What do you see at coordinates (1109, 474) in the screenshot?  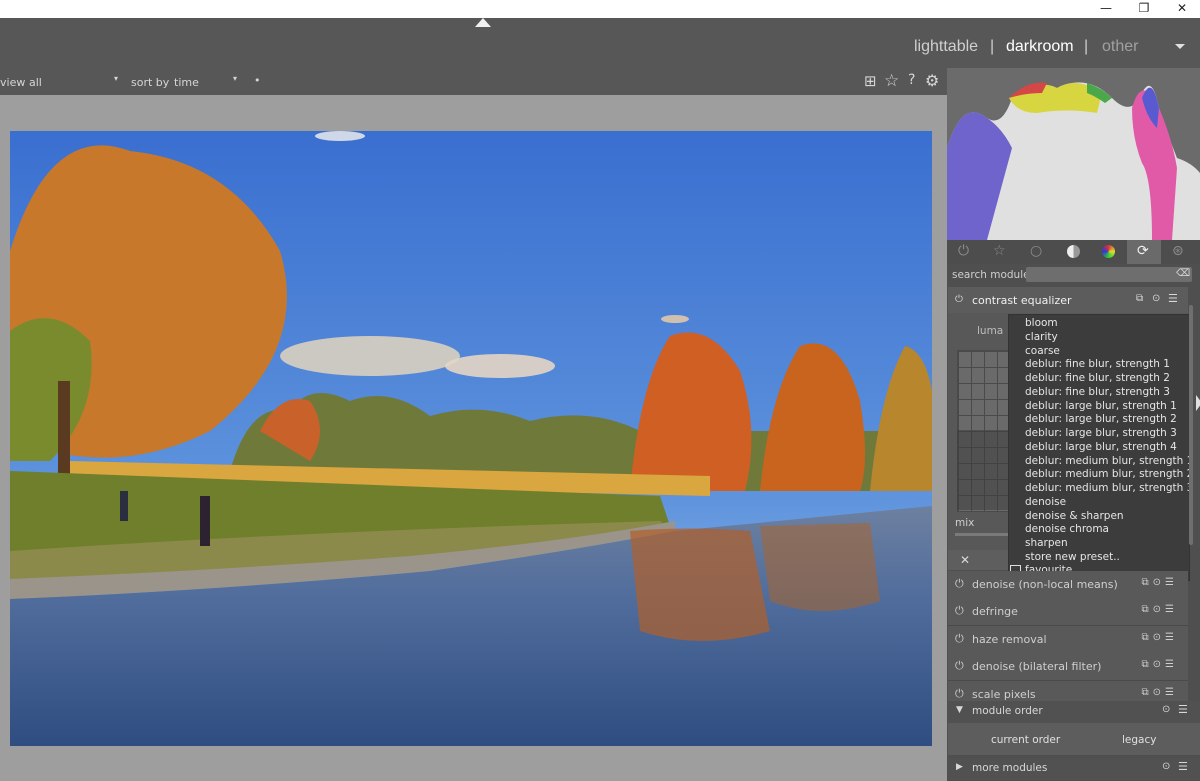 I see `preset-menu-item: deblur: medium blur, strength 2` at bounding box center [1109, 474].